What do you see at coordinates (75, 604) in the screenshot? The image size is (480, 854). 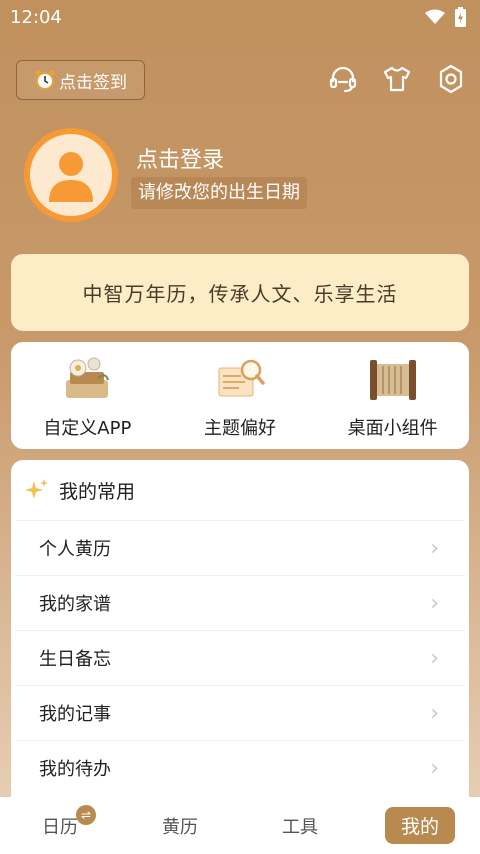 I see `list-item-label: 我的家谱` at bounding box center [75, 604].